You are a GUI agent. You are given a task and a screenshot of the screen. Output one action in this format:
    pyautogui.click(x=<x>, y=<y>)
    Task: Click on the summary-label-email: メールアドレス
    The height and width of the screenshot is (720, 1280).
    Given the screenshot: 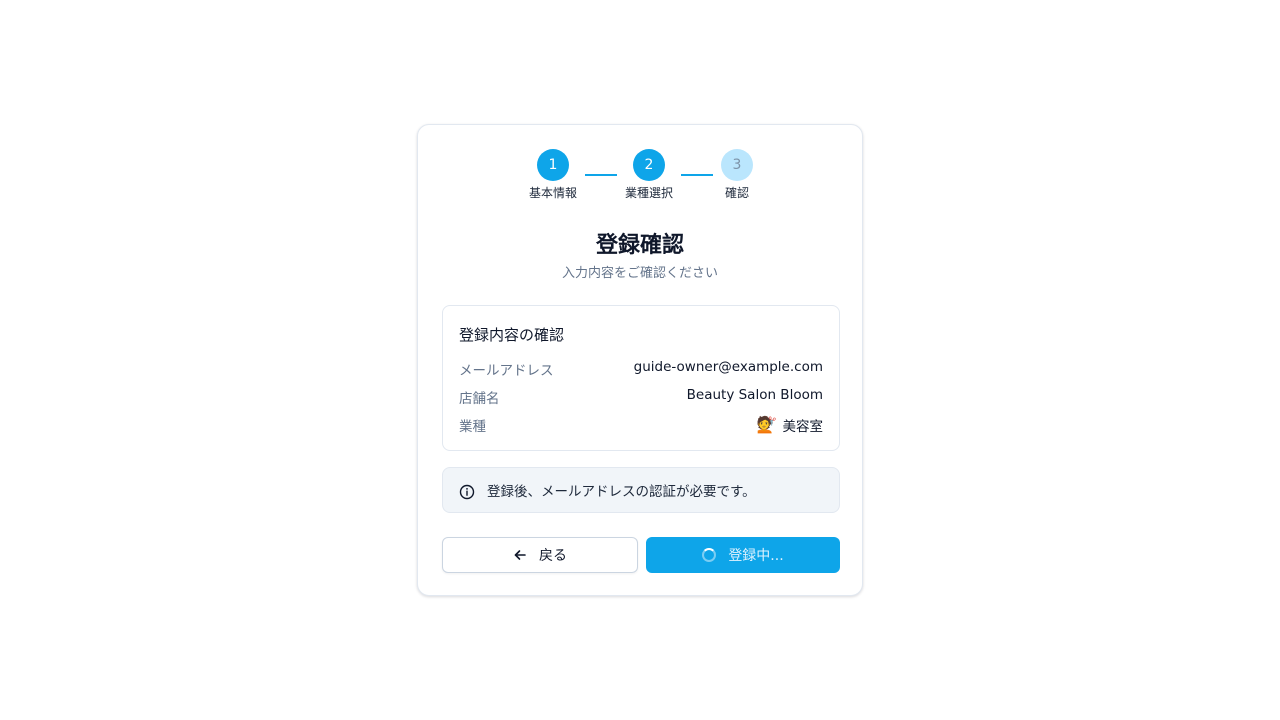 What is the action you would take?
    pyautogui.click(x=506, y=371)
    